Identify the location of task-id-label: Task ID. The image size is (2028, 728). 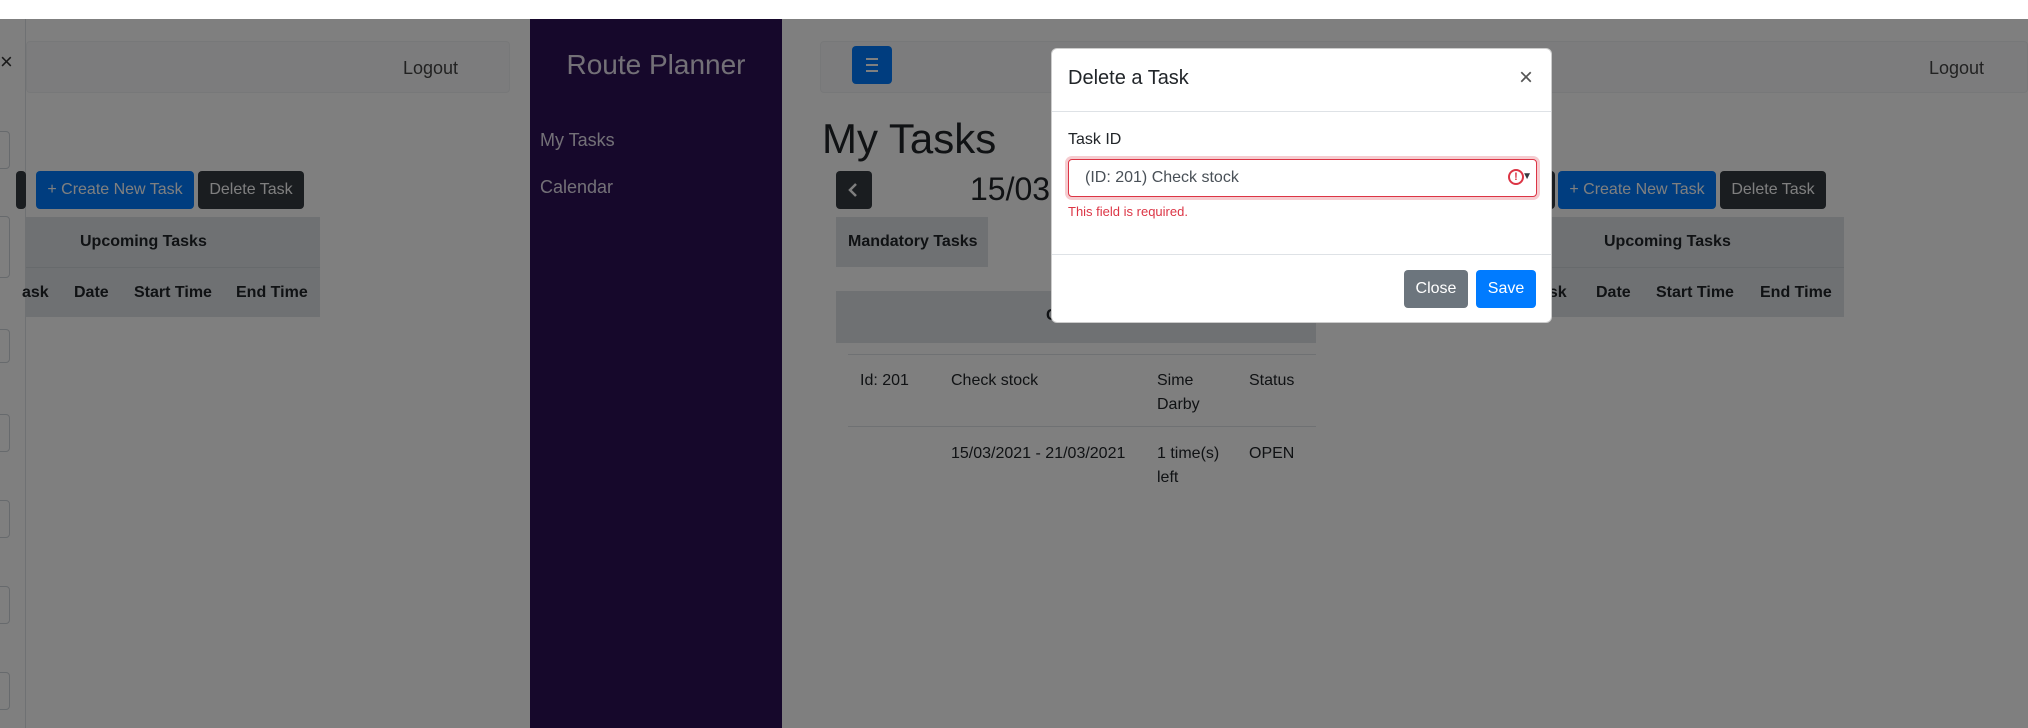
(1095, 139).